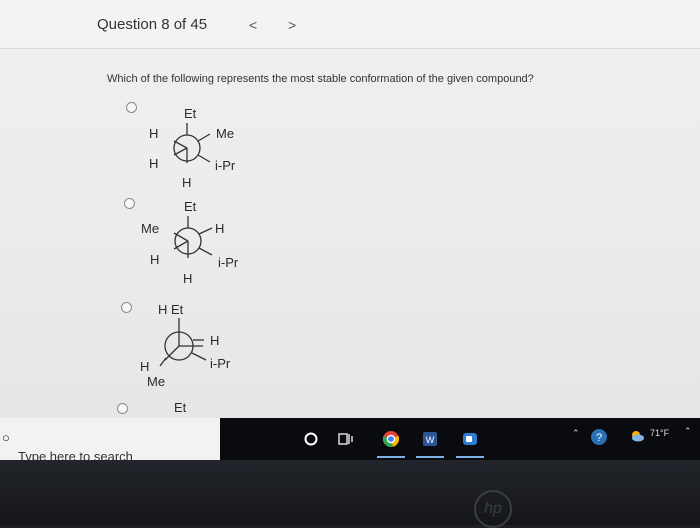  Describe the element at coordinates (470, 457) in the screenshot. I see `meet-active-indicator` at that location.